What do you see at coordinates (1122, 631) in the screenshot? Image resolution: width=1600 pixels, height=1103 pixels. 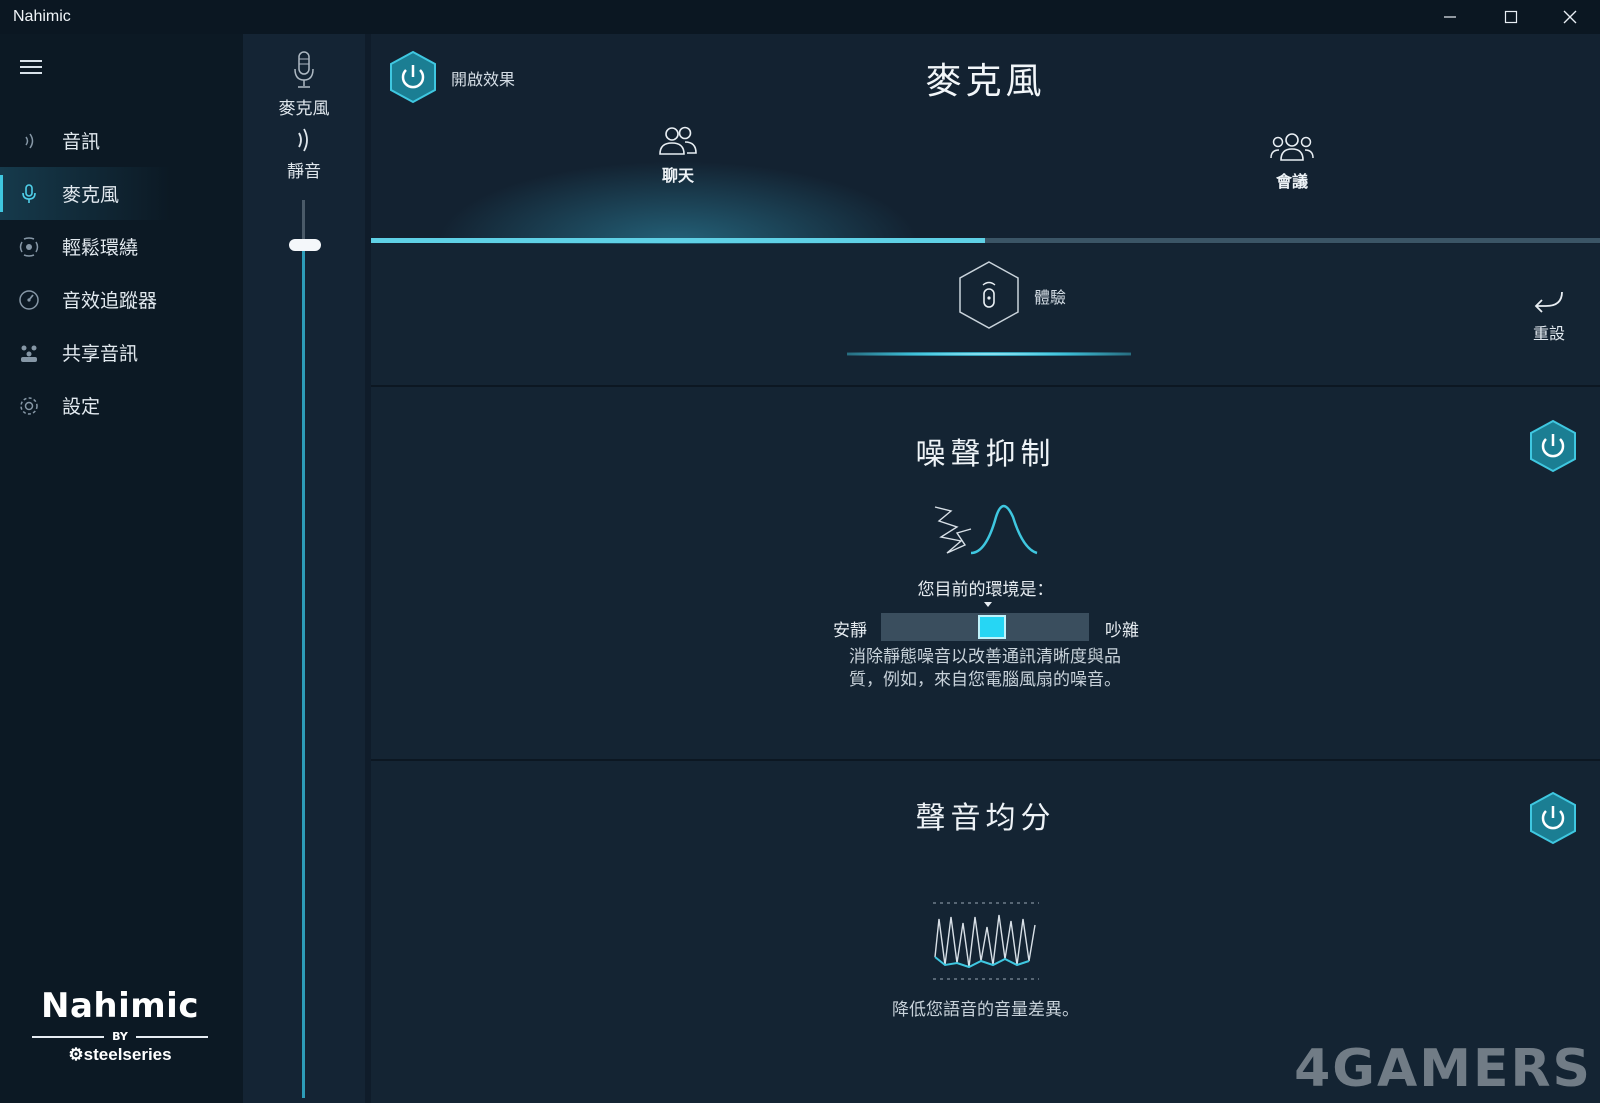 I see `noisy-label: 吵雜` at bounding box center [1122, 631].